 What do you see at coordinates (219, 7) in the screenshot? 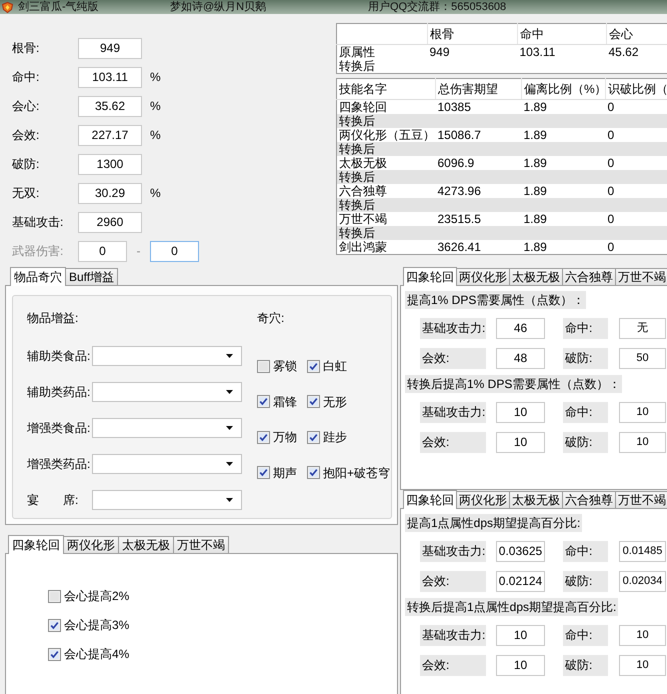
I see `author-text: 梦如诗@纵月N贝鹅` at bounding box center [219, 7].